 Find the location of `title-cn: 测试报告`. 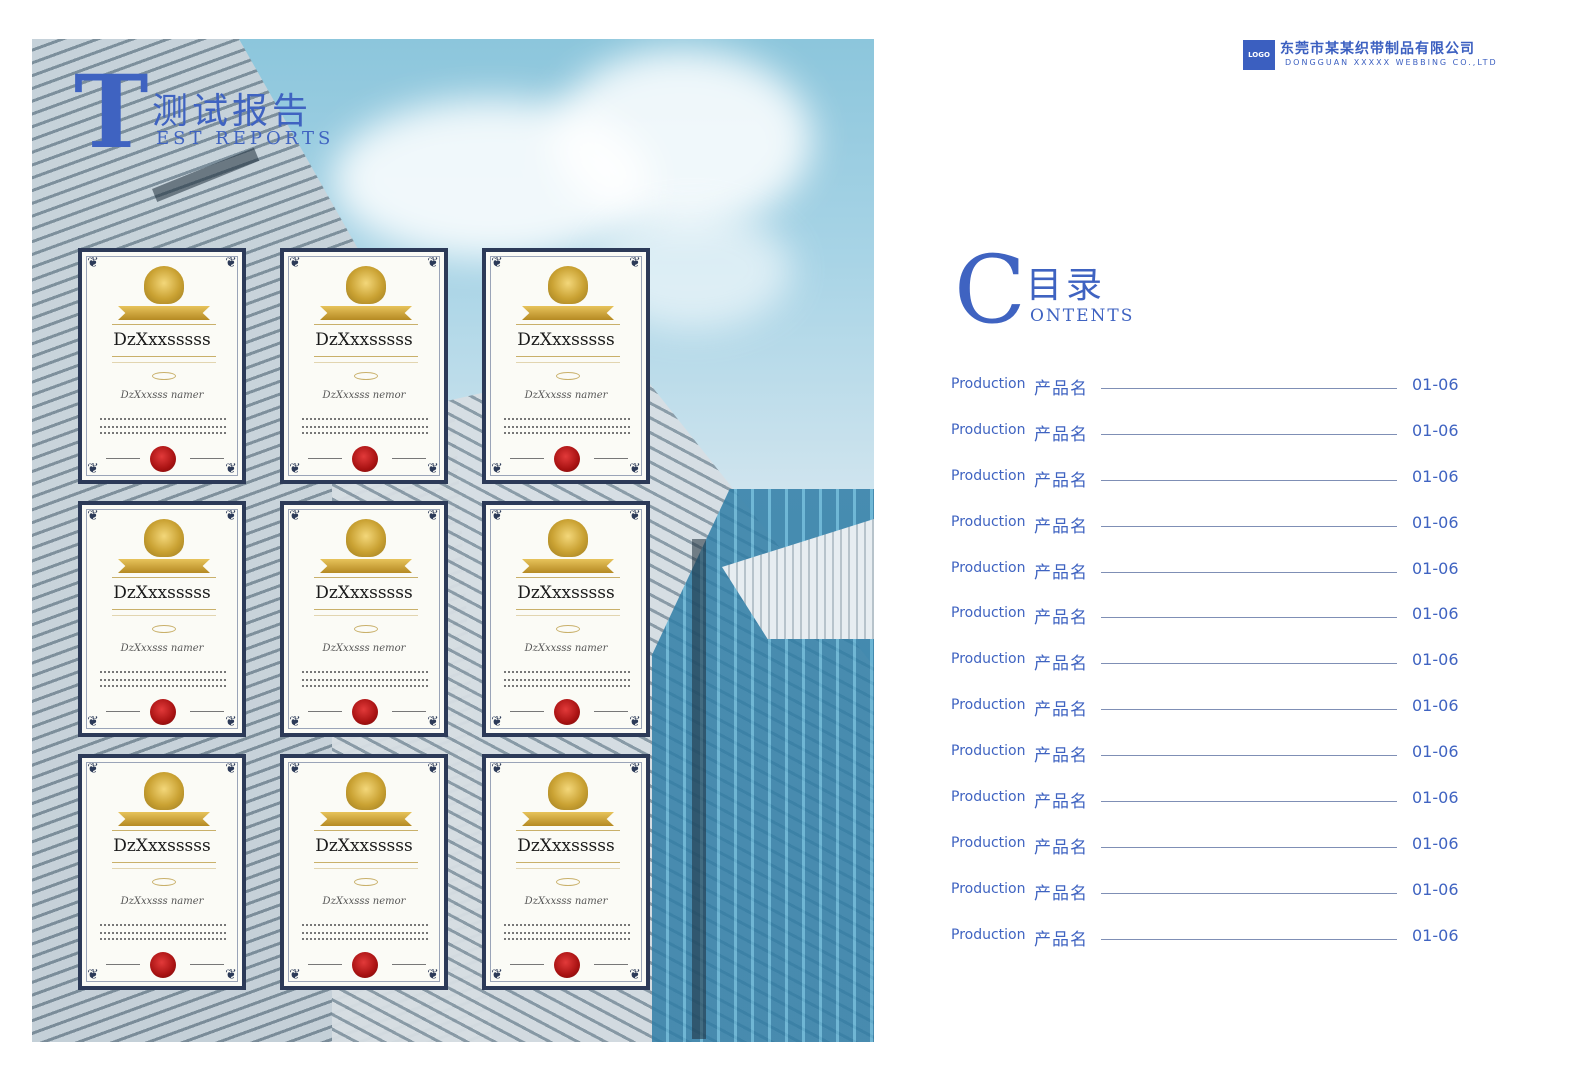

title-cn: 测试报告 is located at coordinates (232, 111).